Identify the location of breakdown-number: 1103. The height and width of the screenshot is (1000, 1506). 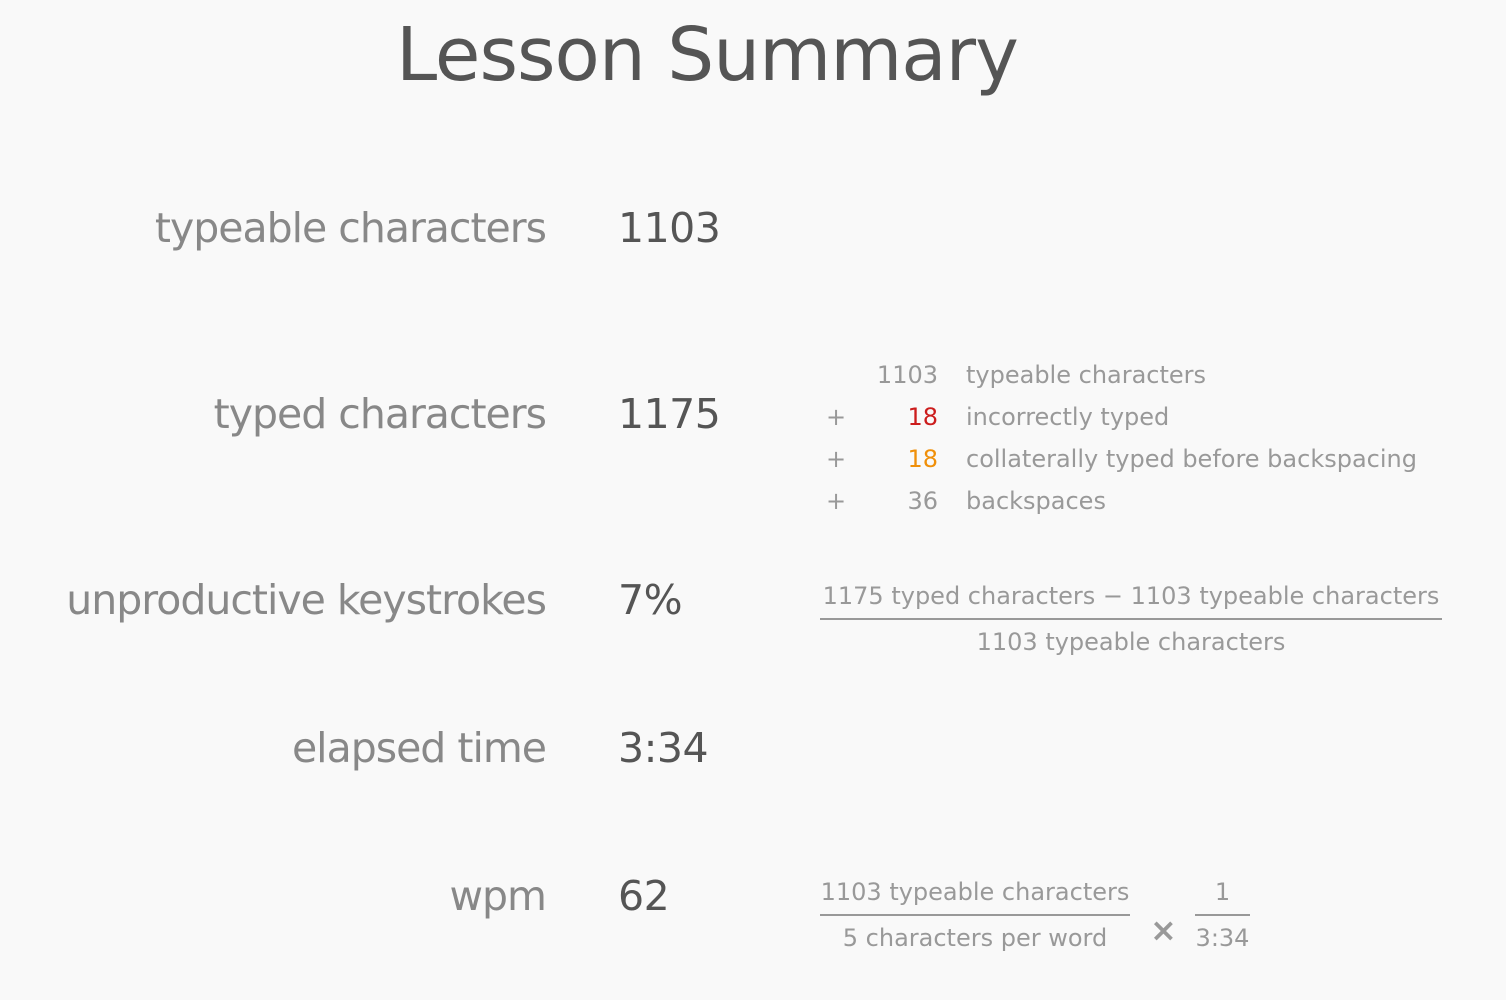
(907, 375).